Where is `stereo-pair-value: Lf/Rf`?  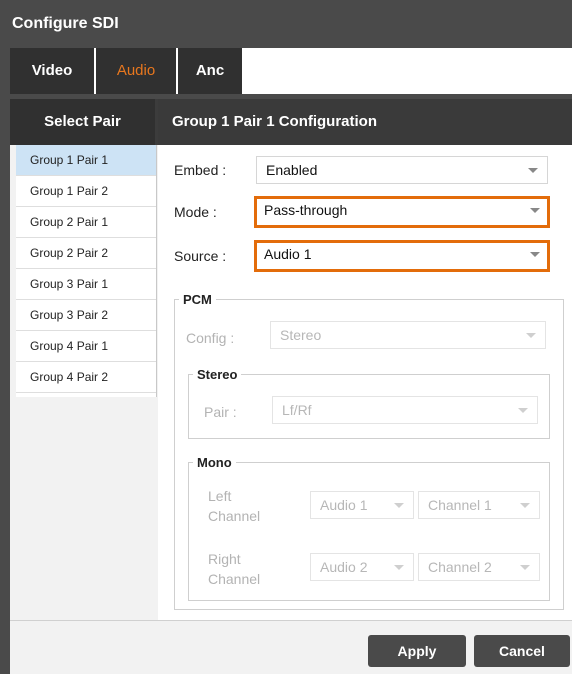 stereo-pair-value: Lf/Rf is located at coordinates (297, 410).